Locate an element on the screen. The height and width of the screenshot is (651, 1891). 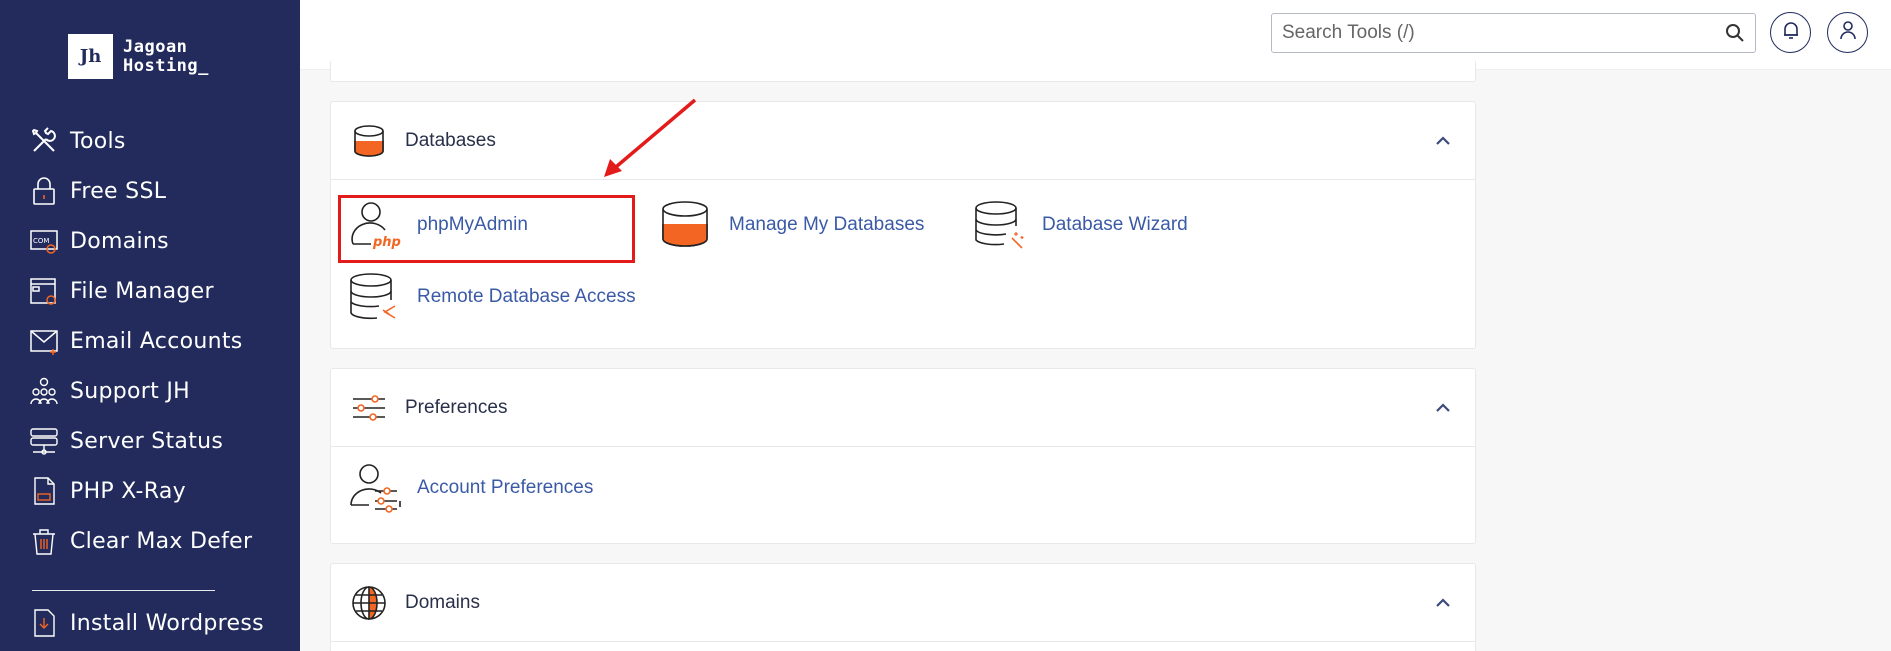
search-box is located at coordinates (1513, 33).